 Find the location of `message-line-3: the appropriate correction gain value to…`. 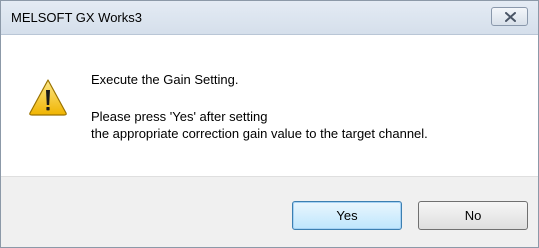

message-line-3: the appropriate correction gain value to… is located at coordinates (259, 133).